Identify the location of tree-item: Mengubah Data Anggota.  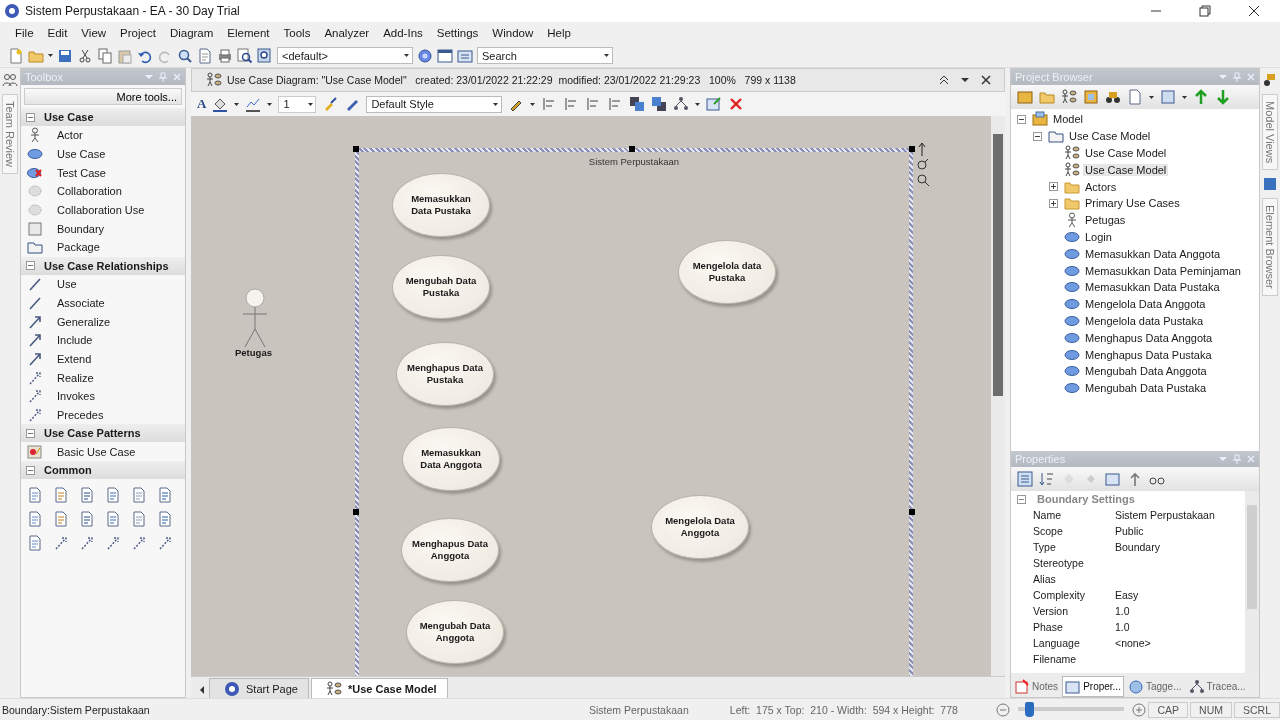
(1146, 371).